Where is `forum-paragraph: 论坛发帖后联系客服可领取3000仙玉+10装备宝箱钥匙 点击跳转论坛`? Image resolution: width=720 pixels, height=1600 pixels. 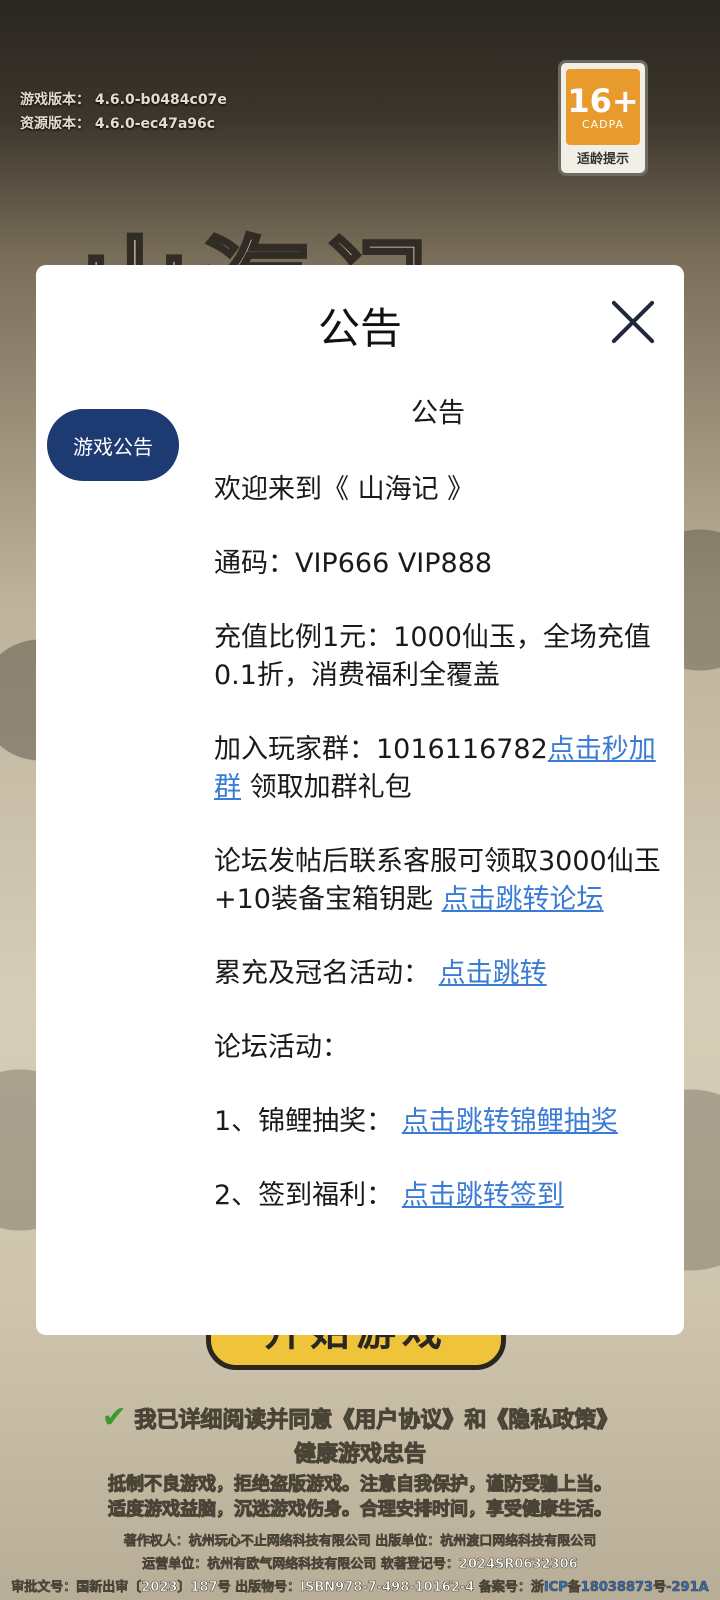
forum-paragraph: 论坛发帖后联系客服可领取3000仙玉+10装备宝箱钥匙 点击跳转论坛 is located at coordinates (438, 881).